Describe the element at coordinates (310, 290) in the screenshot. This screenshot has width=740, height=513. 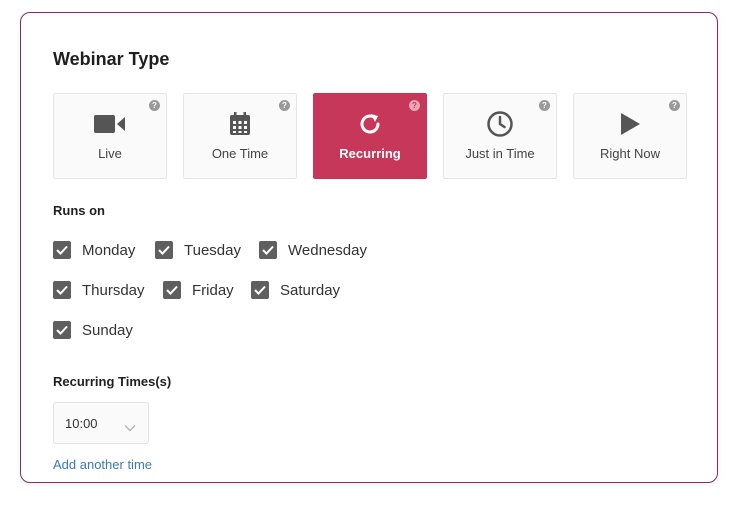
I see `day-label: Saturday` at that location.